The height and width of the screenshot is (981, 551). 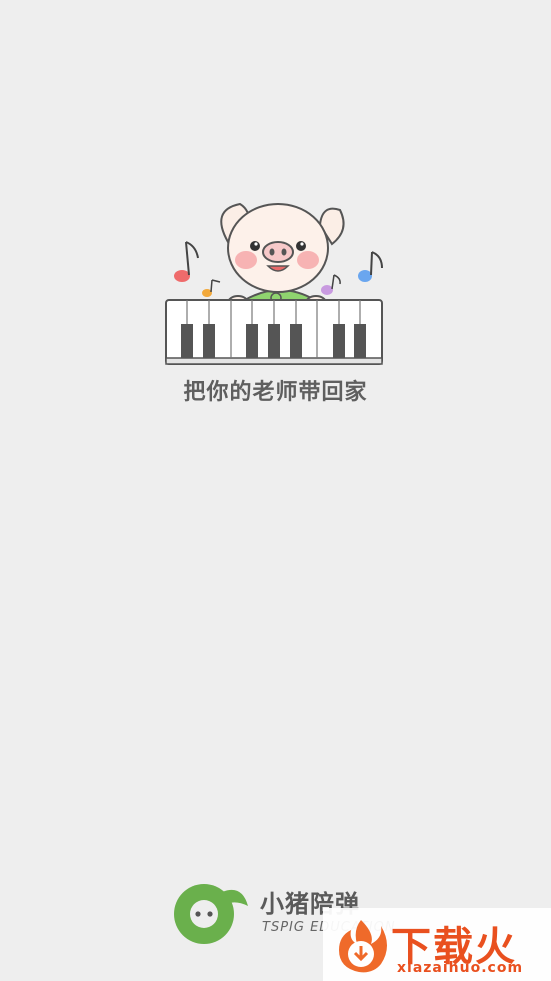 I want to click on pig-piano-illustration, so click(x=274, y=283).